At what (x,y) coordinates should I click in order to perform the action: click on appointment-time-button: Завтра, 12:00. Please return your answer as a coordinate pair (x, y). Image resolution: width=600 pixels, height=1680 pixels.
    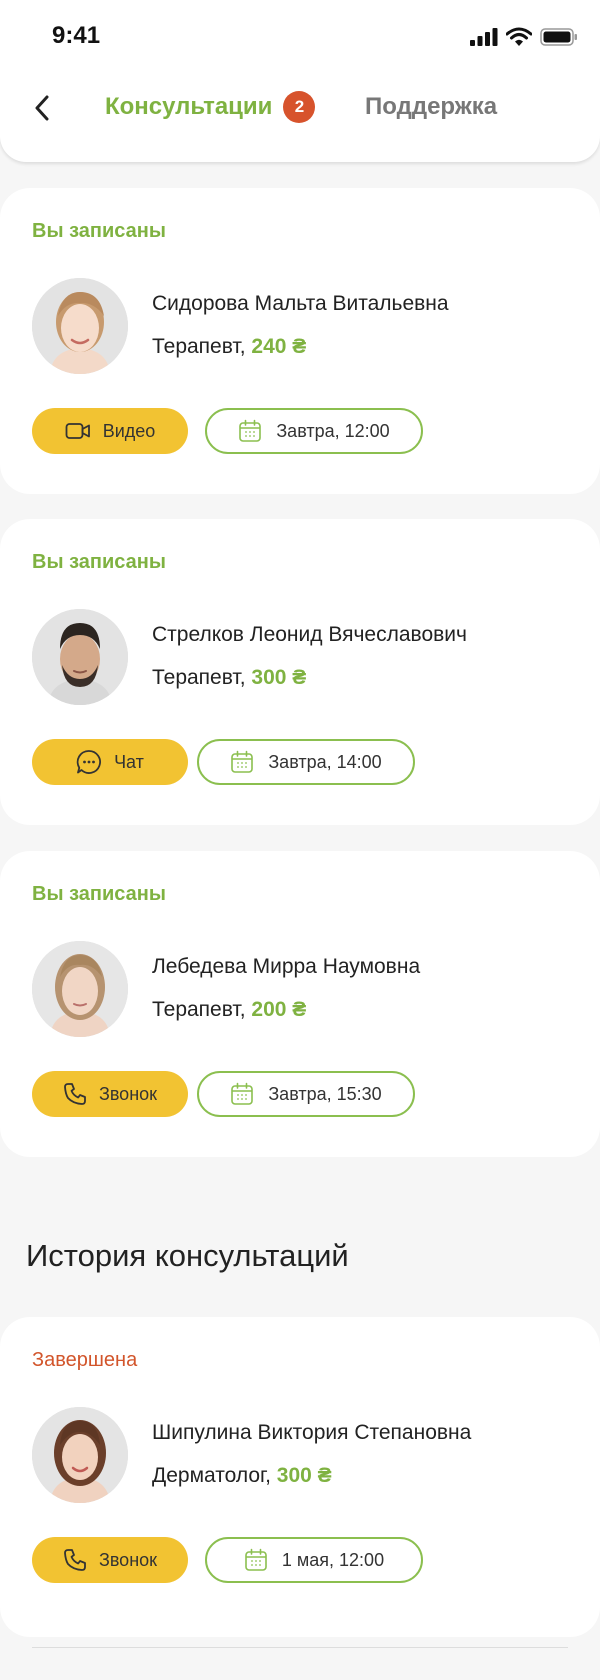
    Looking at the image, I should click on (314, 431).